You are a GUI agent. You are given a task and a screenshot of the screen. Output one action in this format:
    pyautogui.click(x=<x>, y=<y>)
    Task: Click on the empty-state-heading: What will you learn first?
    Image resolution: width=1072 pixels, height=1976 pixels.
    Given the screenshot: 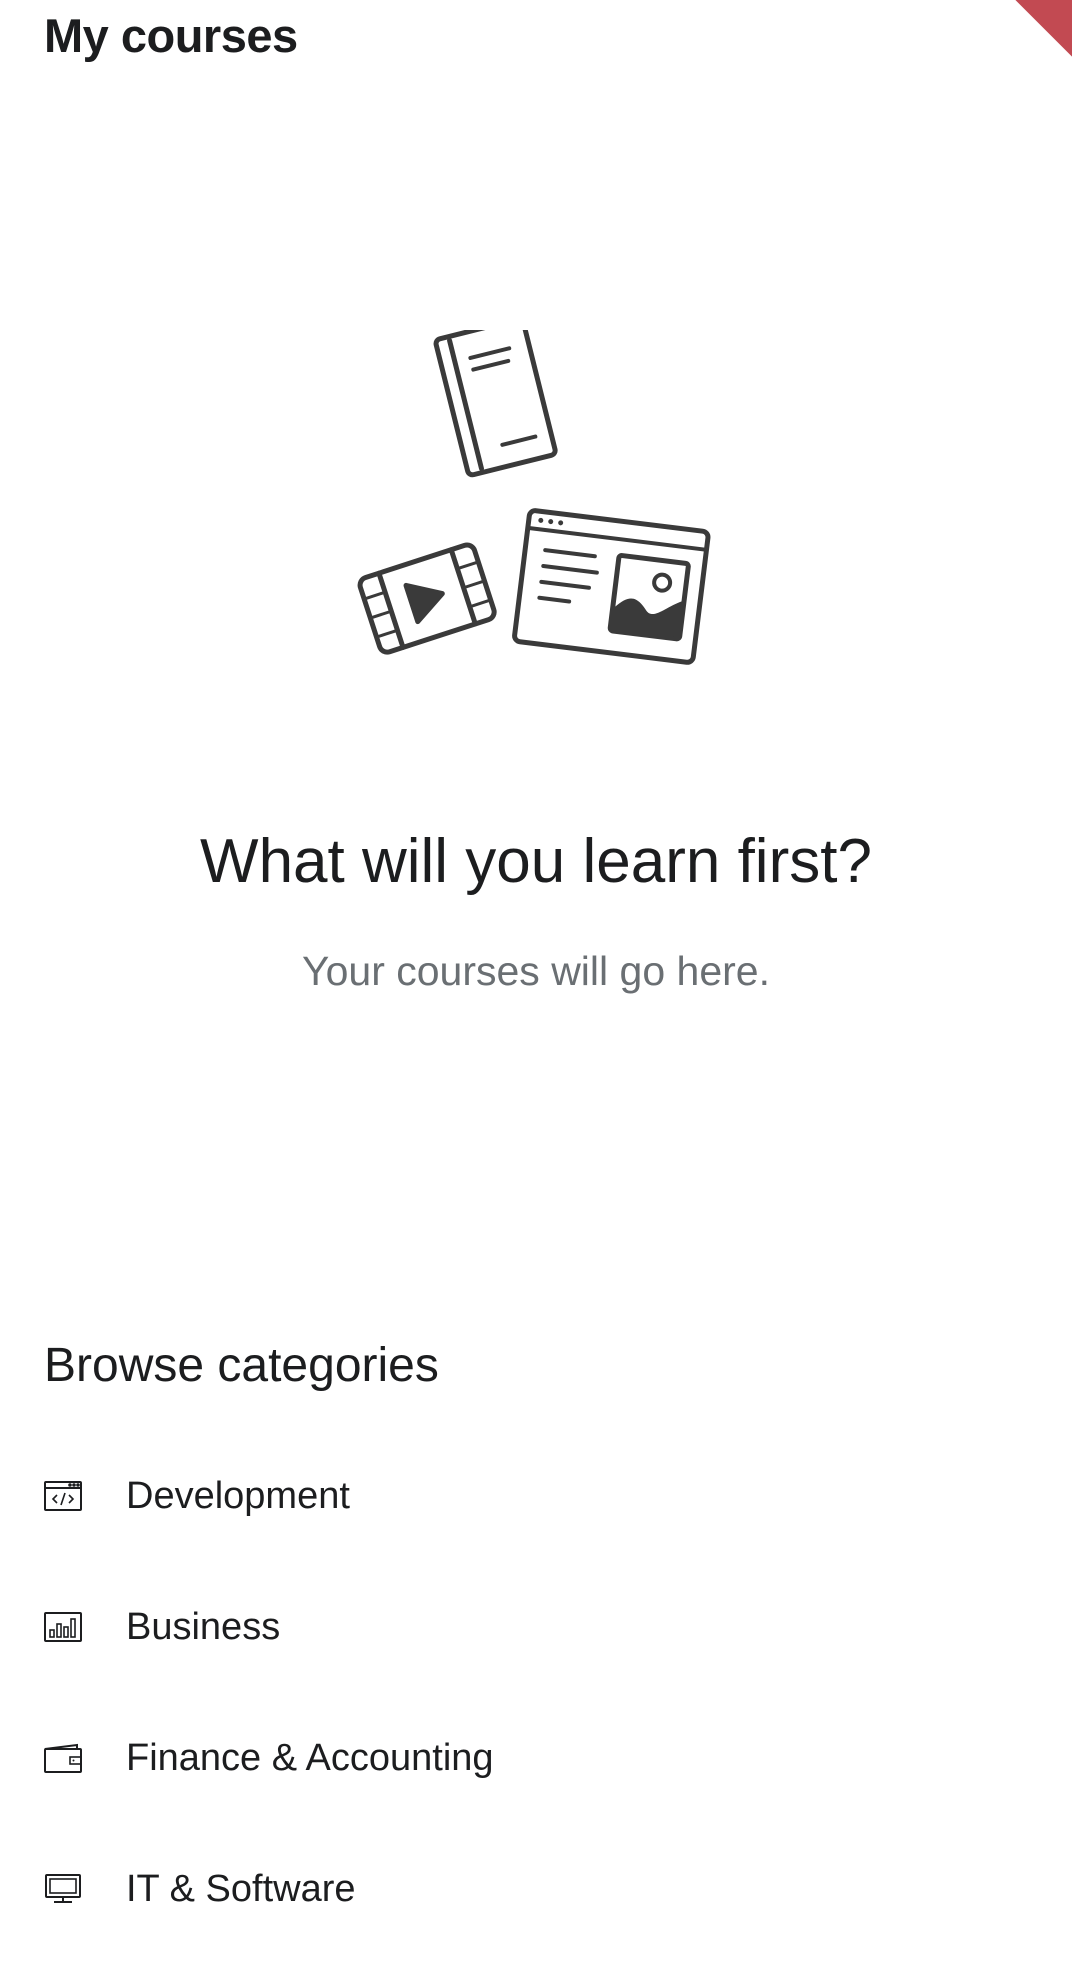 What is the action you would take?
    pyautogui.click(x=536, y=861)
    